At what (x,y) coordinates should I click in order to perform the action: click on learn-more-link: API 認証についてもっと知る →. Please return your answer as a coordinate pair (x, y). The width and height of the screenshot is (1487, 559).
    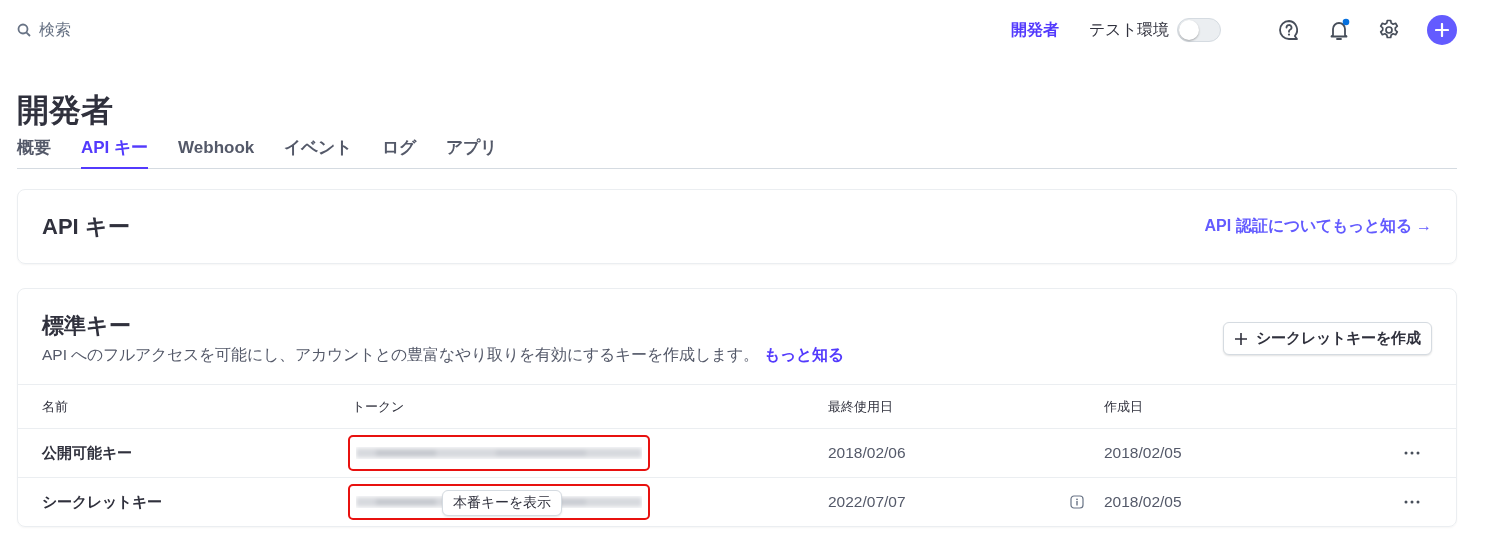
    Looking at the image, I should click on (1318, 226).